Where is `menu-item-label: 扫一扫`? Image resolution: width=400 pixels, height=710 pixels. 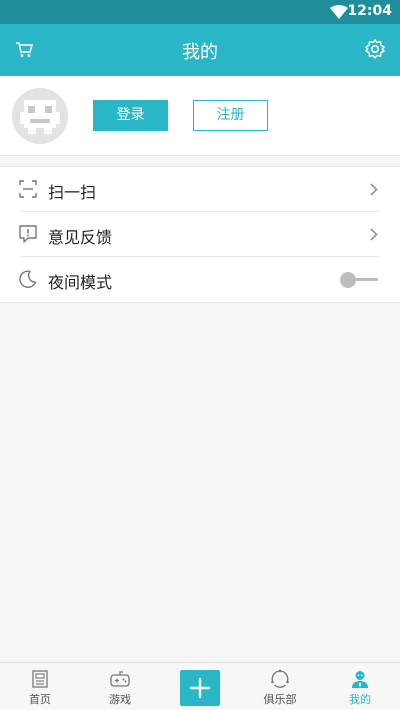
menu-item-label: 扫一扫 is located at coordinates (72, 192).